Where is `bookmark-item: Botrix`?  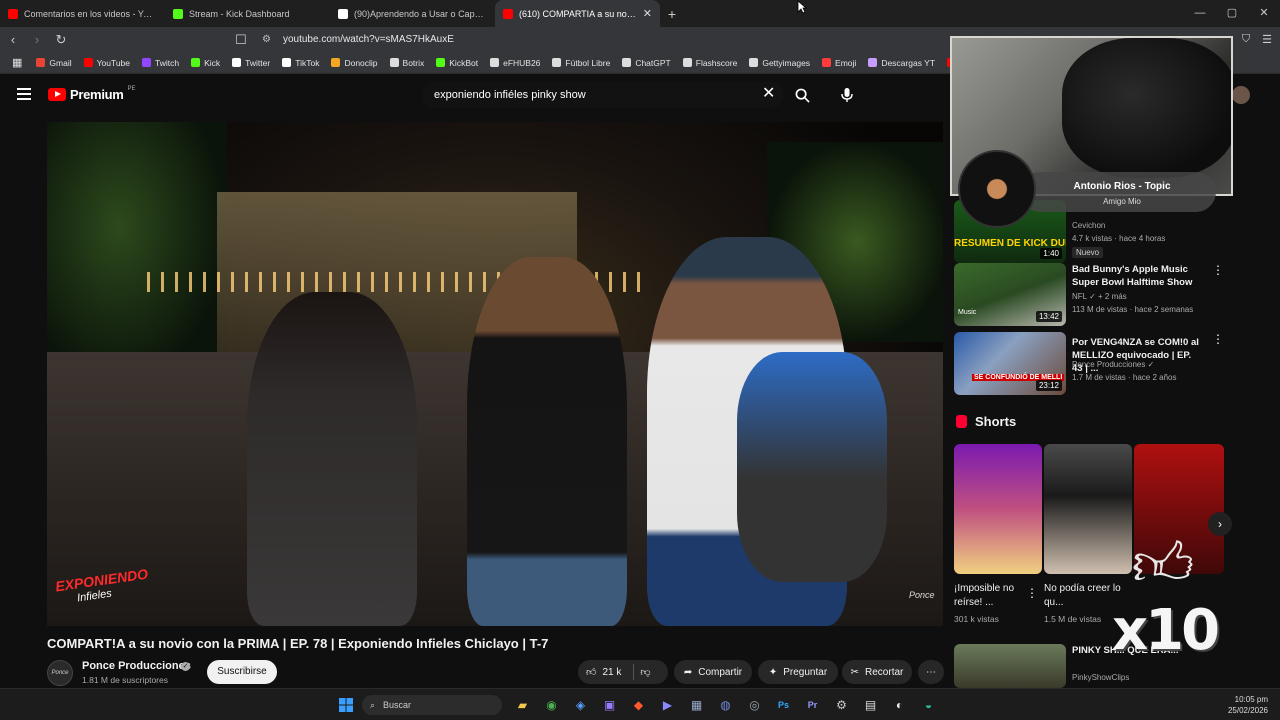 bookmark-item: Botrix is located at coordinates (407, 63).